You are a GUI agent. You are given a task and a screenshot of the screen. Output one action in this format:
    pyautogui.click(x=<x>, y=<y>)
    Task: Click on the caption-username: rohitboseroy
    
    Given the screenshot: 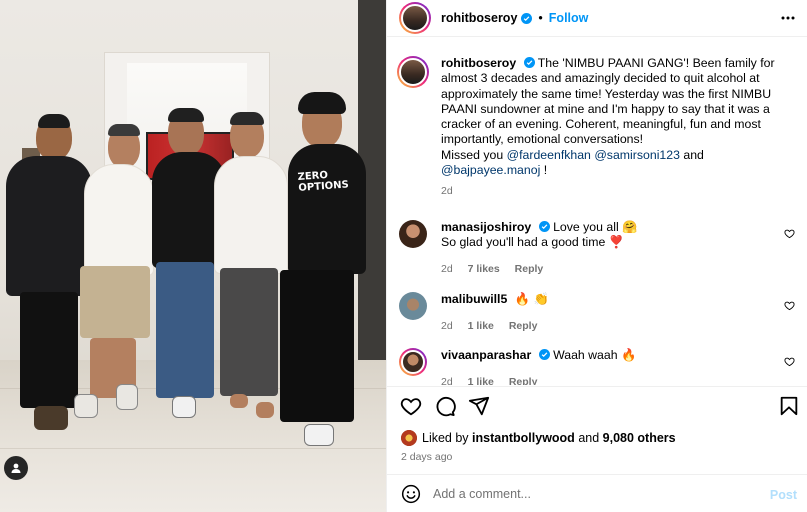 What is the action you would take?
    pyautogui.click(x=478, y=63)
    